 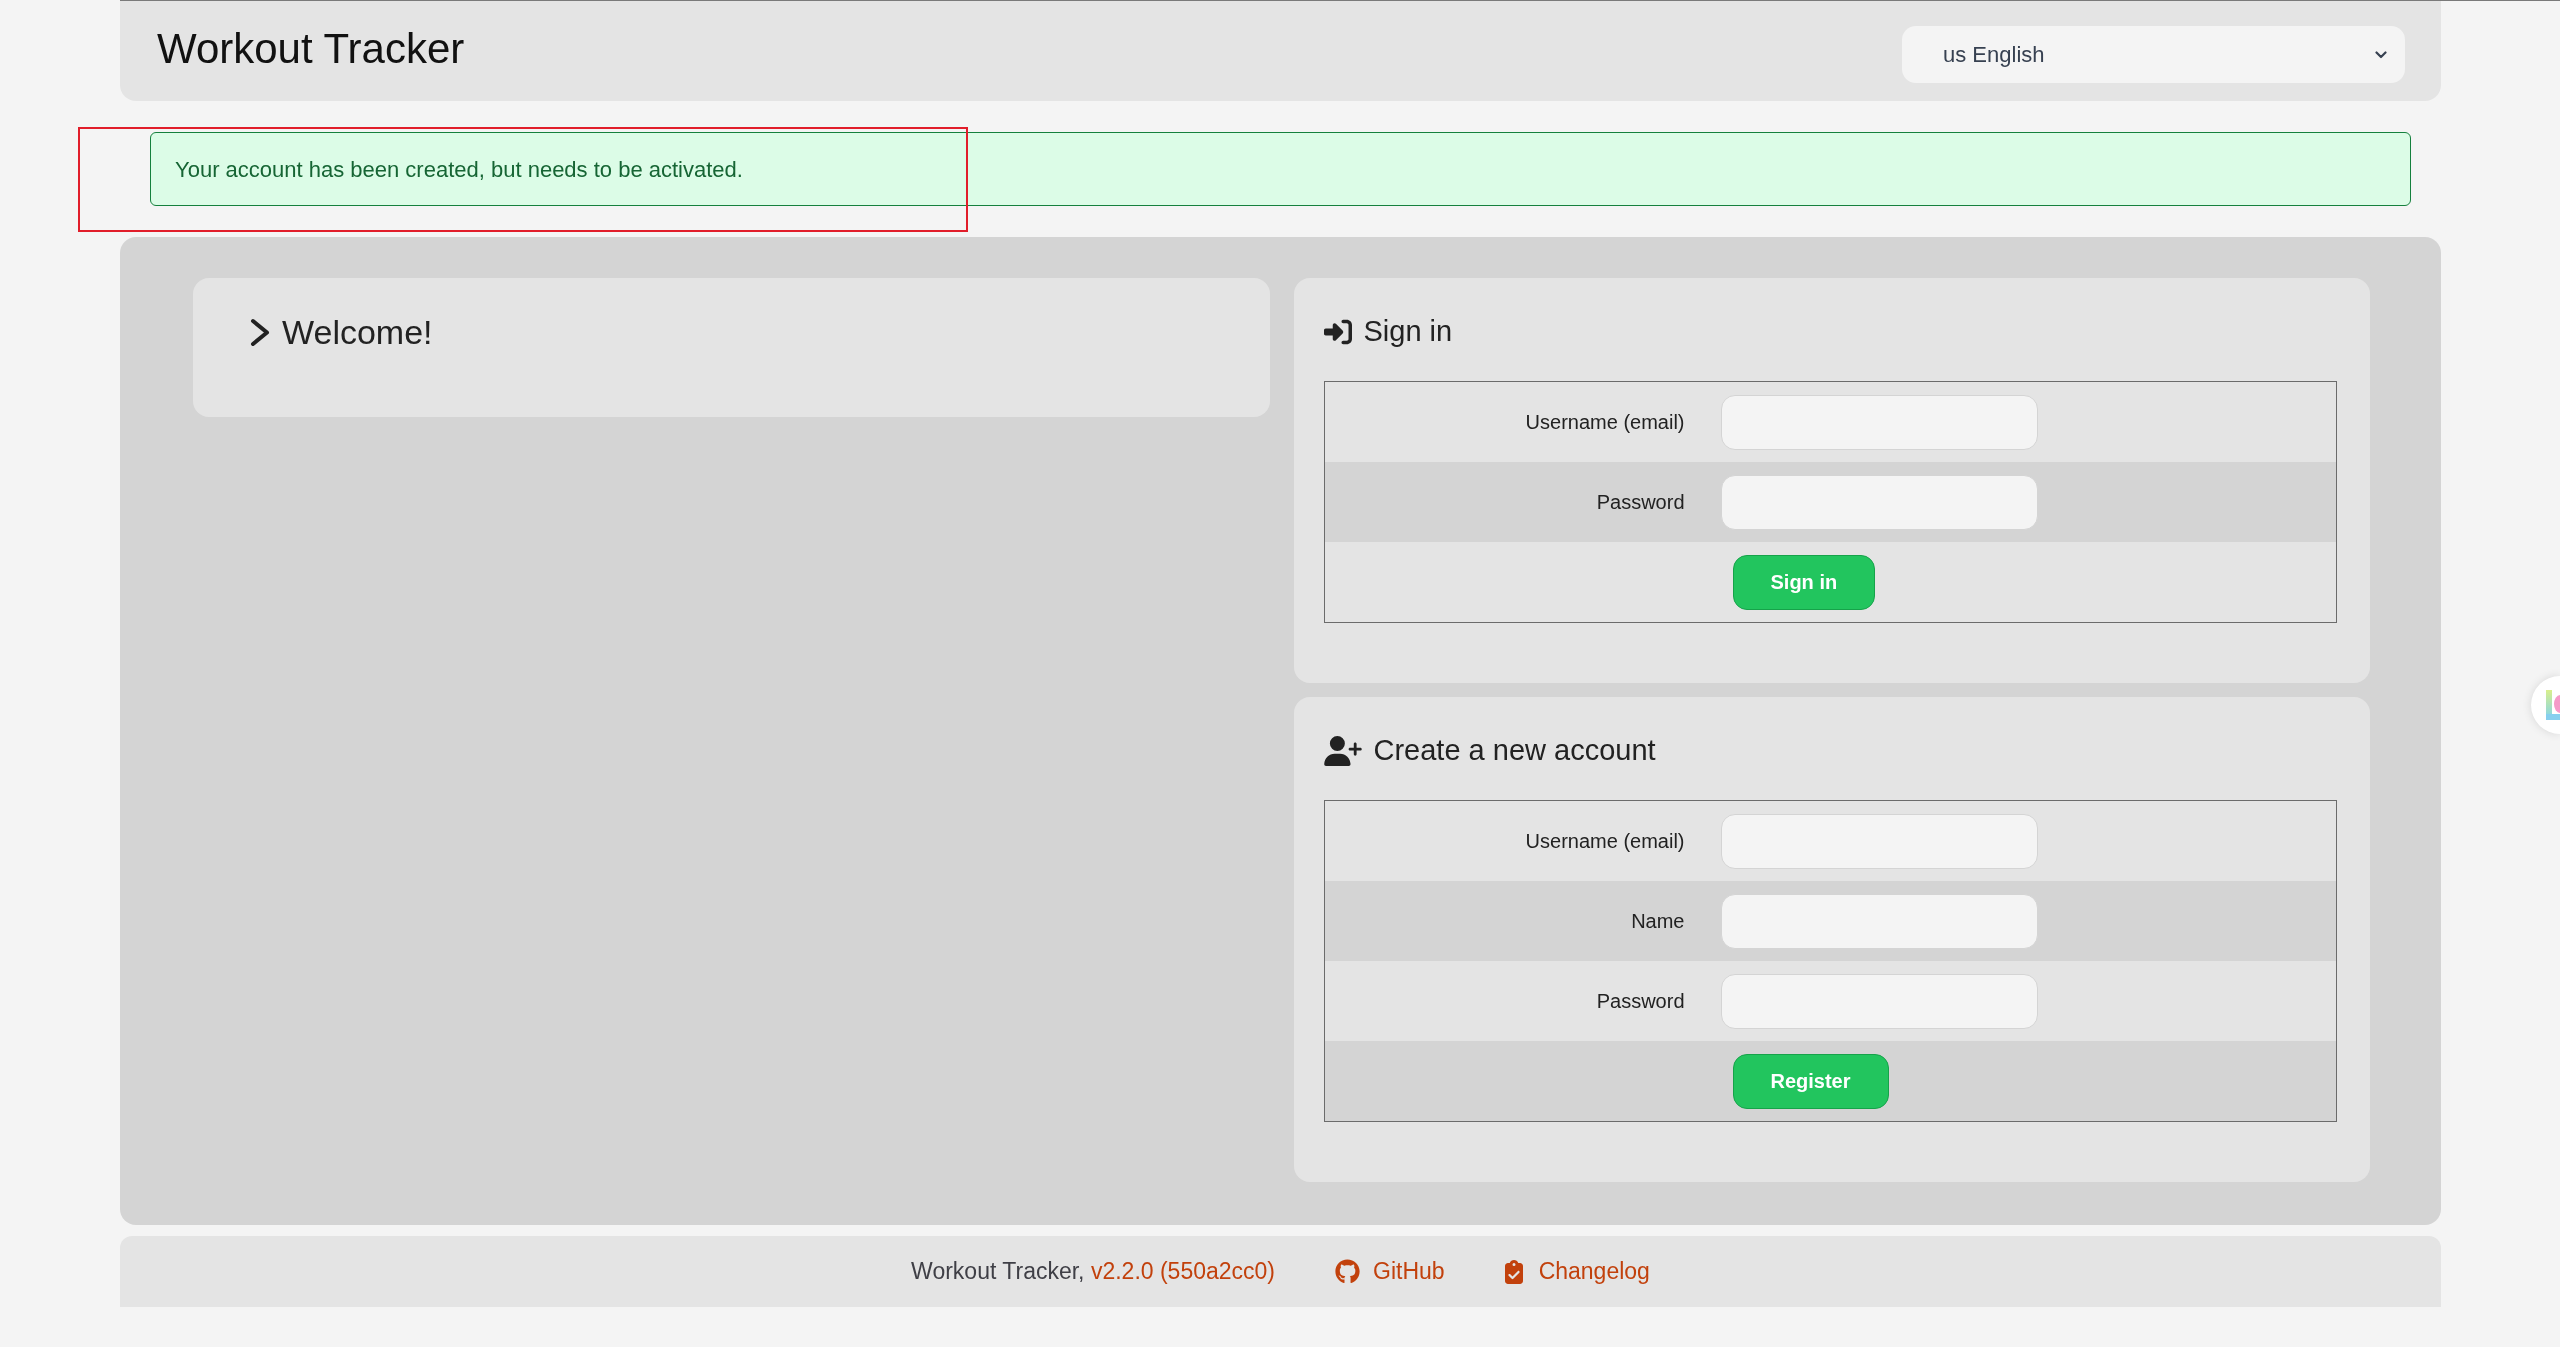 What do you see at coordinates (1577, 1271) in the screenshot?
I see `changelog-link: Changelog` at bounding box center [1577, 1271].